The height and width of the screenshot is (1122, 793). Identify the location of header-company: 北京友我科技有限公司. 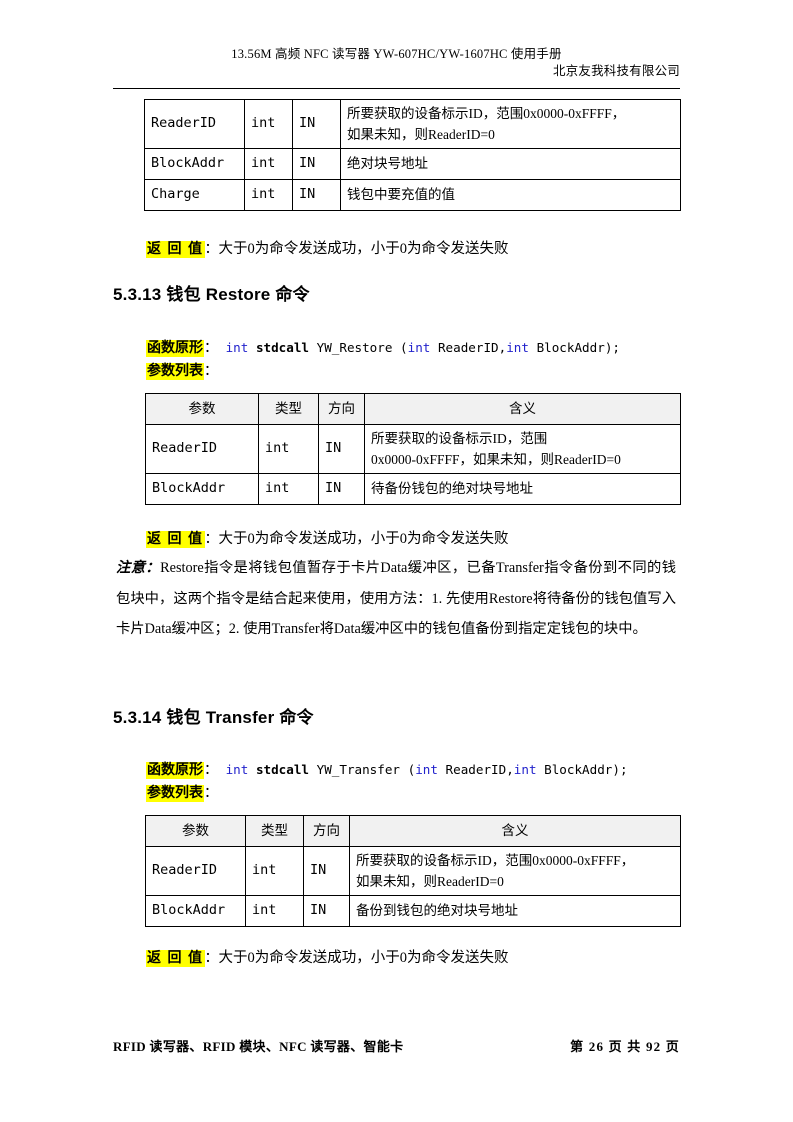
(616, 71).